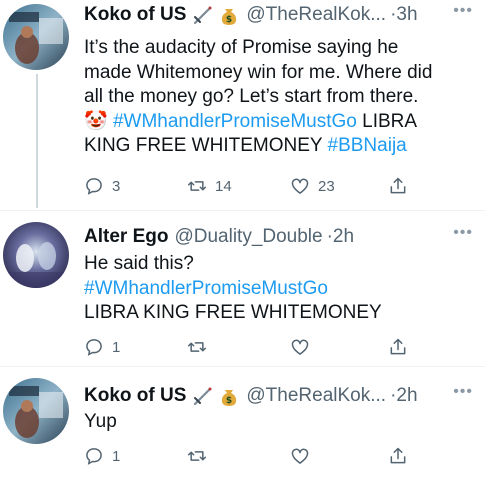 This screenshot has width=485, height=478. Describe the element at coordinates (326, 186) in the screenshot. I see `like-count: 23` at that location.